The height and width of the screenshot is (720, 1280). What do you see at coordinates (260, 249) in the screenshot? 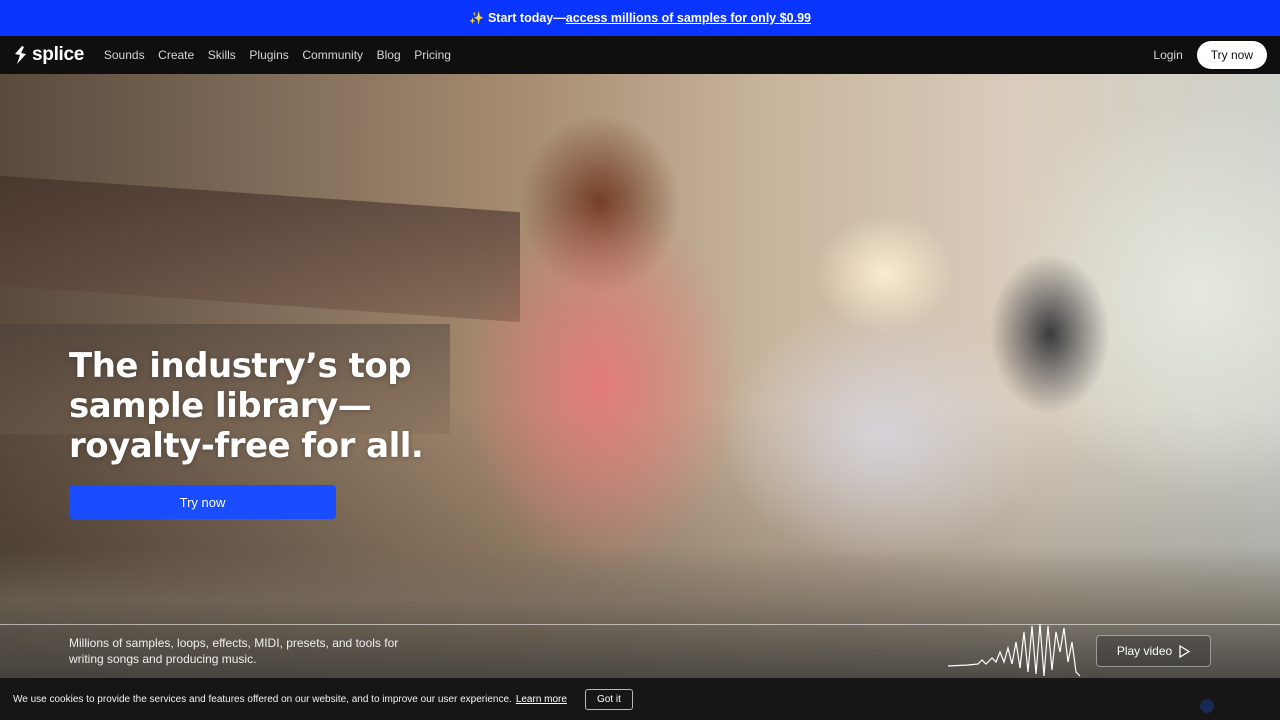
I see `hero-background-shelf` at bounding box center [260, 249].